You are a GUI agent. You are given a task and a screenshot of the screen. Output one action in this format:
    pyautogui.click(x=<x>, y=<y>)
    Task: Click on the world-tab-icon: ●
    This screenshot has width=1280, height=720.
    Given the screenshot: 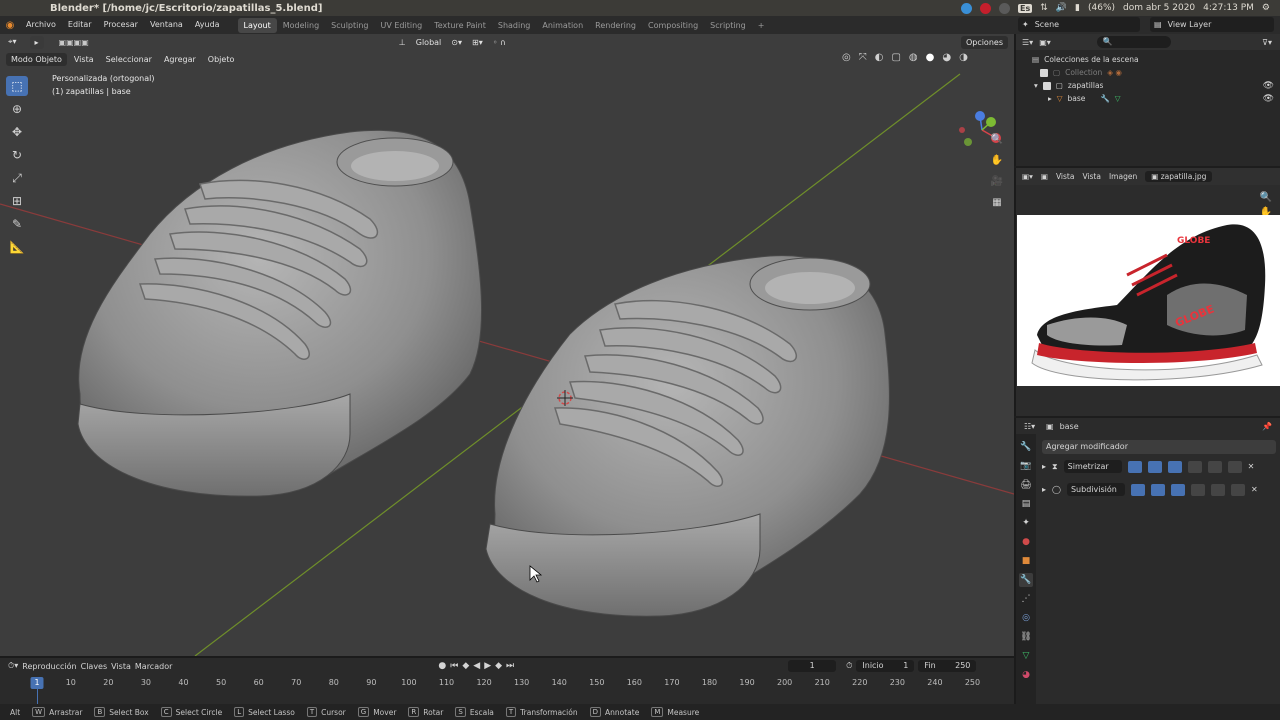 What is the action you would take?
    pyautogui.click(x=1026, y=542)
    